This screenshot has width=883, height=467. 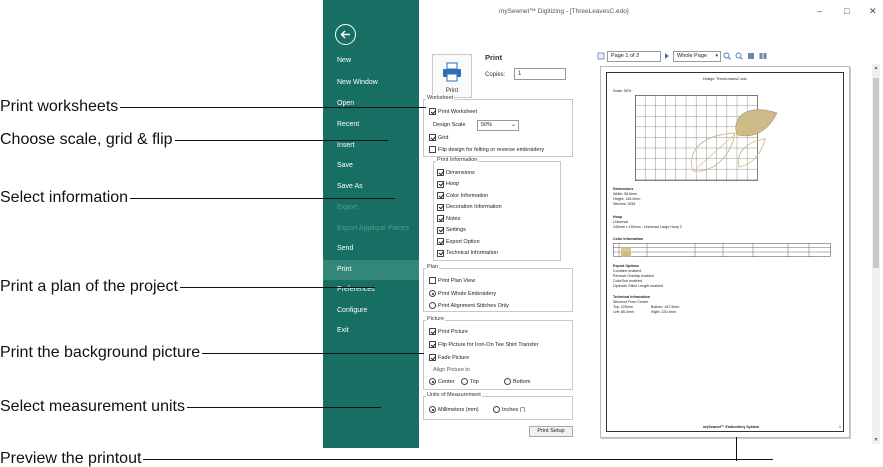 I want to click on units-inches-radio: Inches ("), so click(x=509, y=409).